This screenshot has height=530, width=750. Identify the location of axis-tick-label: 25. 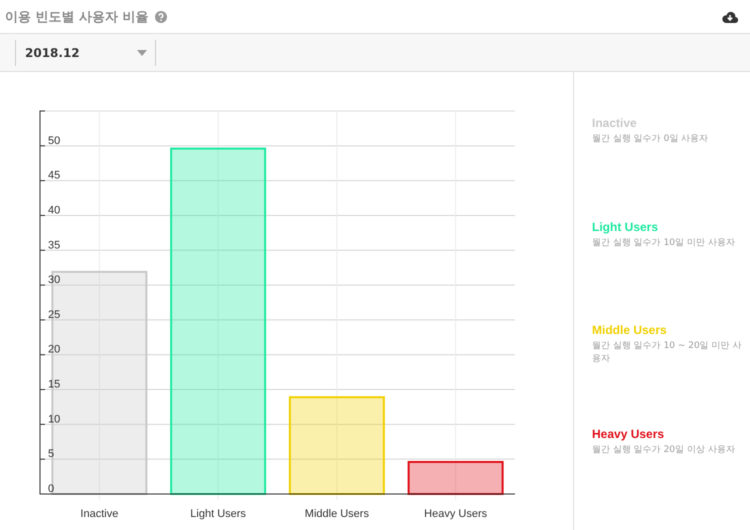
(54, 314).